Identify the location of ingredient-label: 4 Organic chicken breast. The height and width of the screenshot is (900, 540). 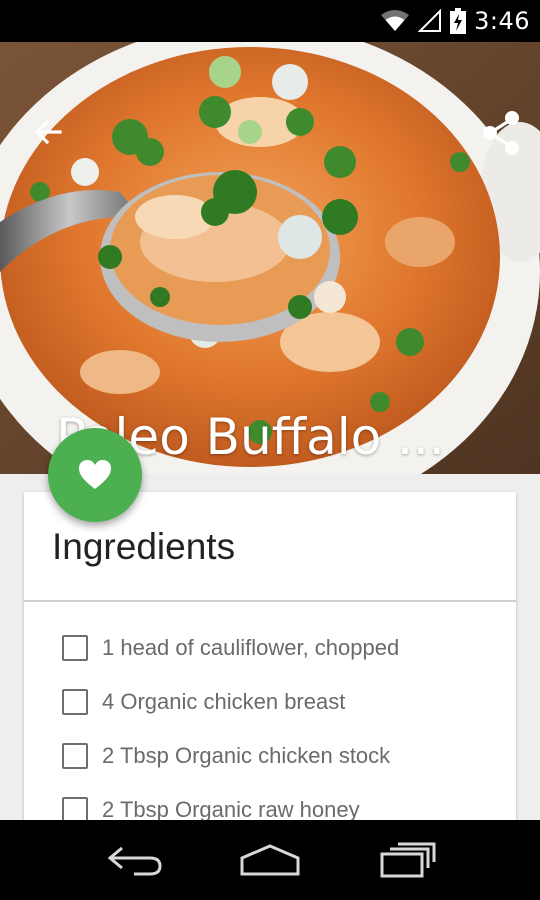
(224, 701).